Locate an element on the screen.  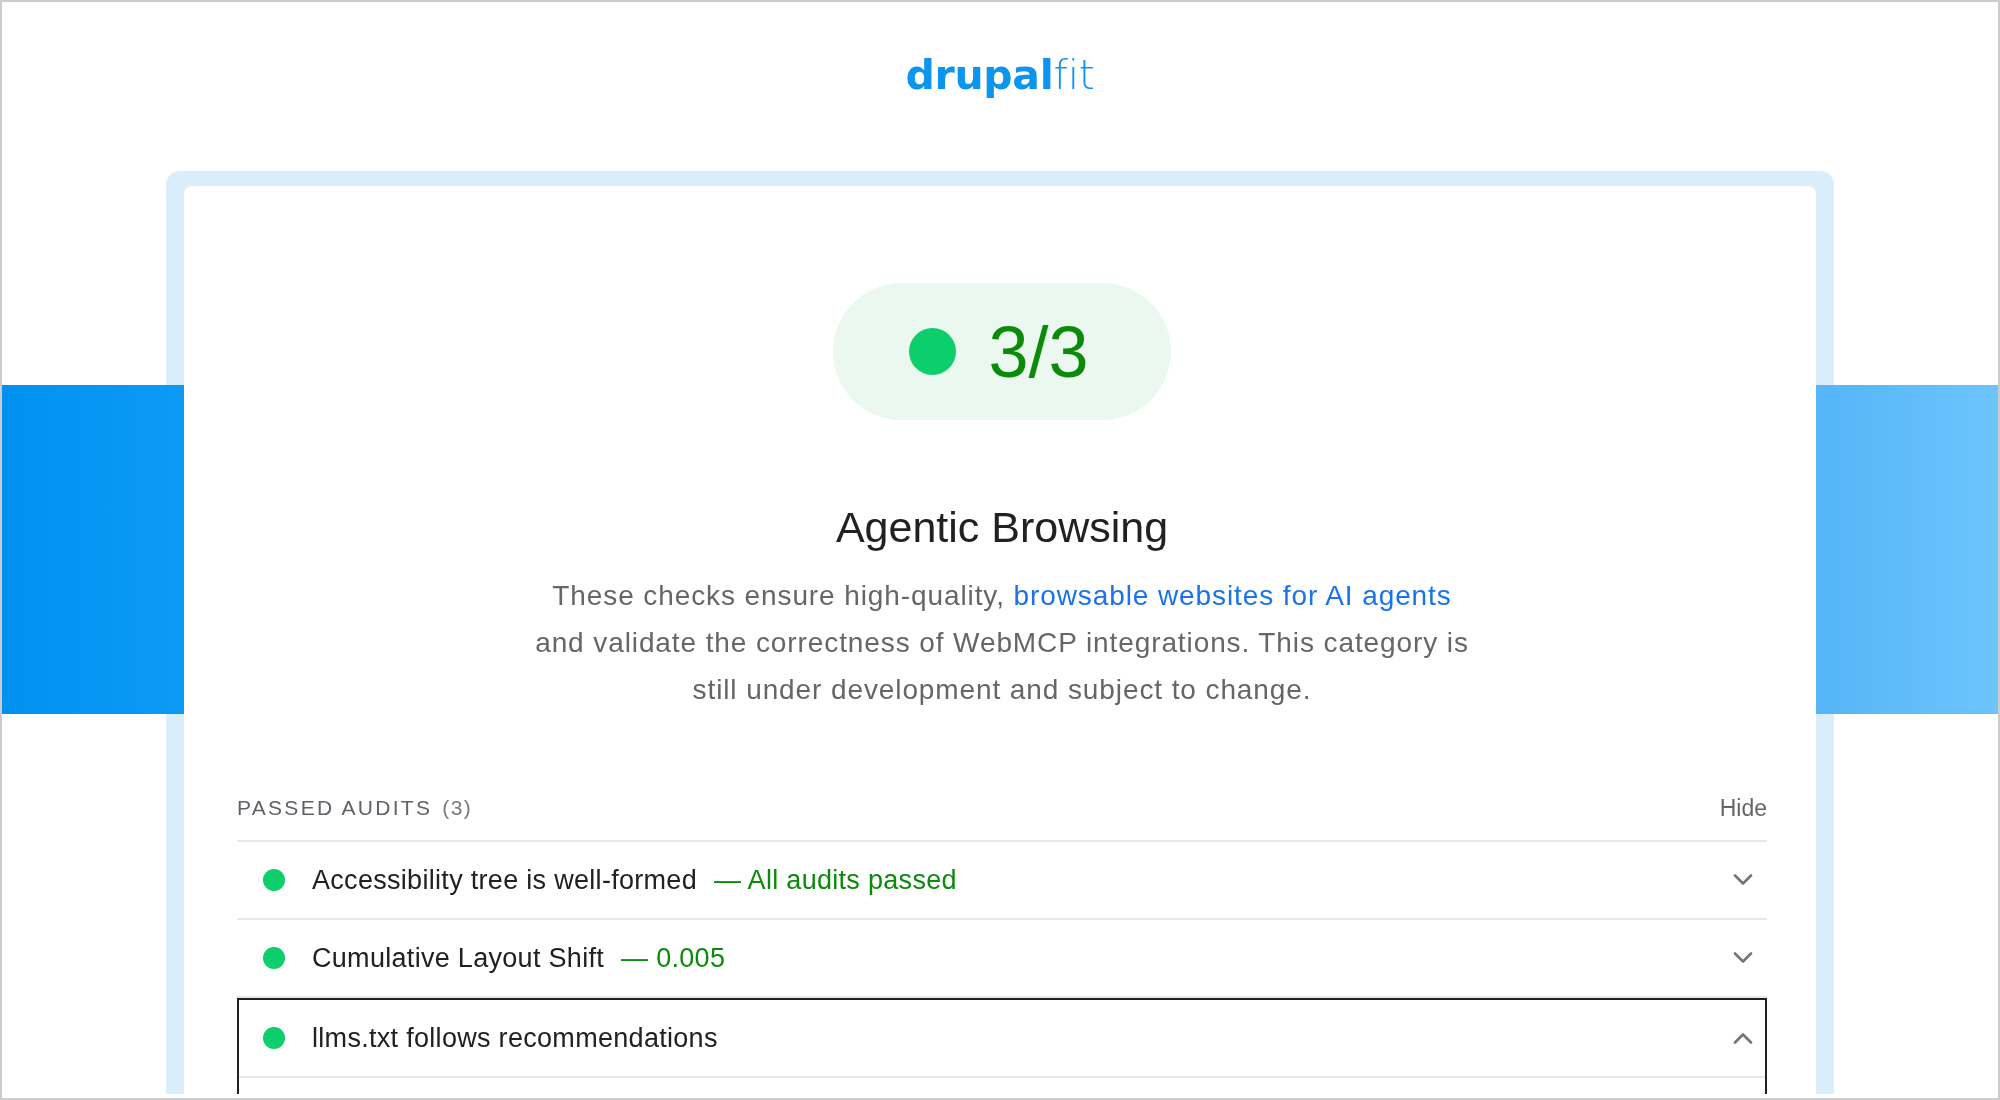
audit-row: Cumulative Layout Shift — 0.005 is located at coordinates (1002, 958).